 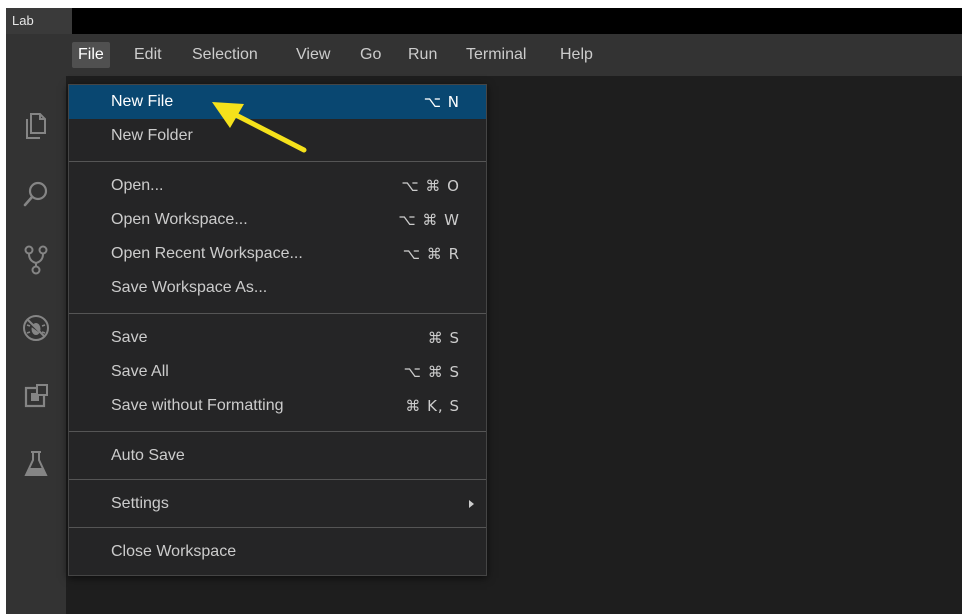 What do you see at coordinates (370, 55) in the screenshot?
I see `menu-go: Go` at bounding box center [370, 55].